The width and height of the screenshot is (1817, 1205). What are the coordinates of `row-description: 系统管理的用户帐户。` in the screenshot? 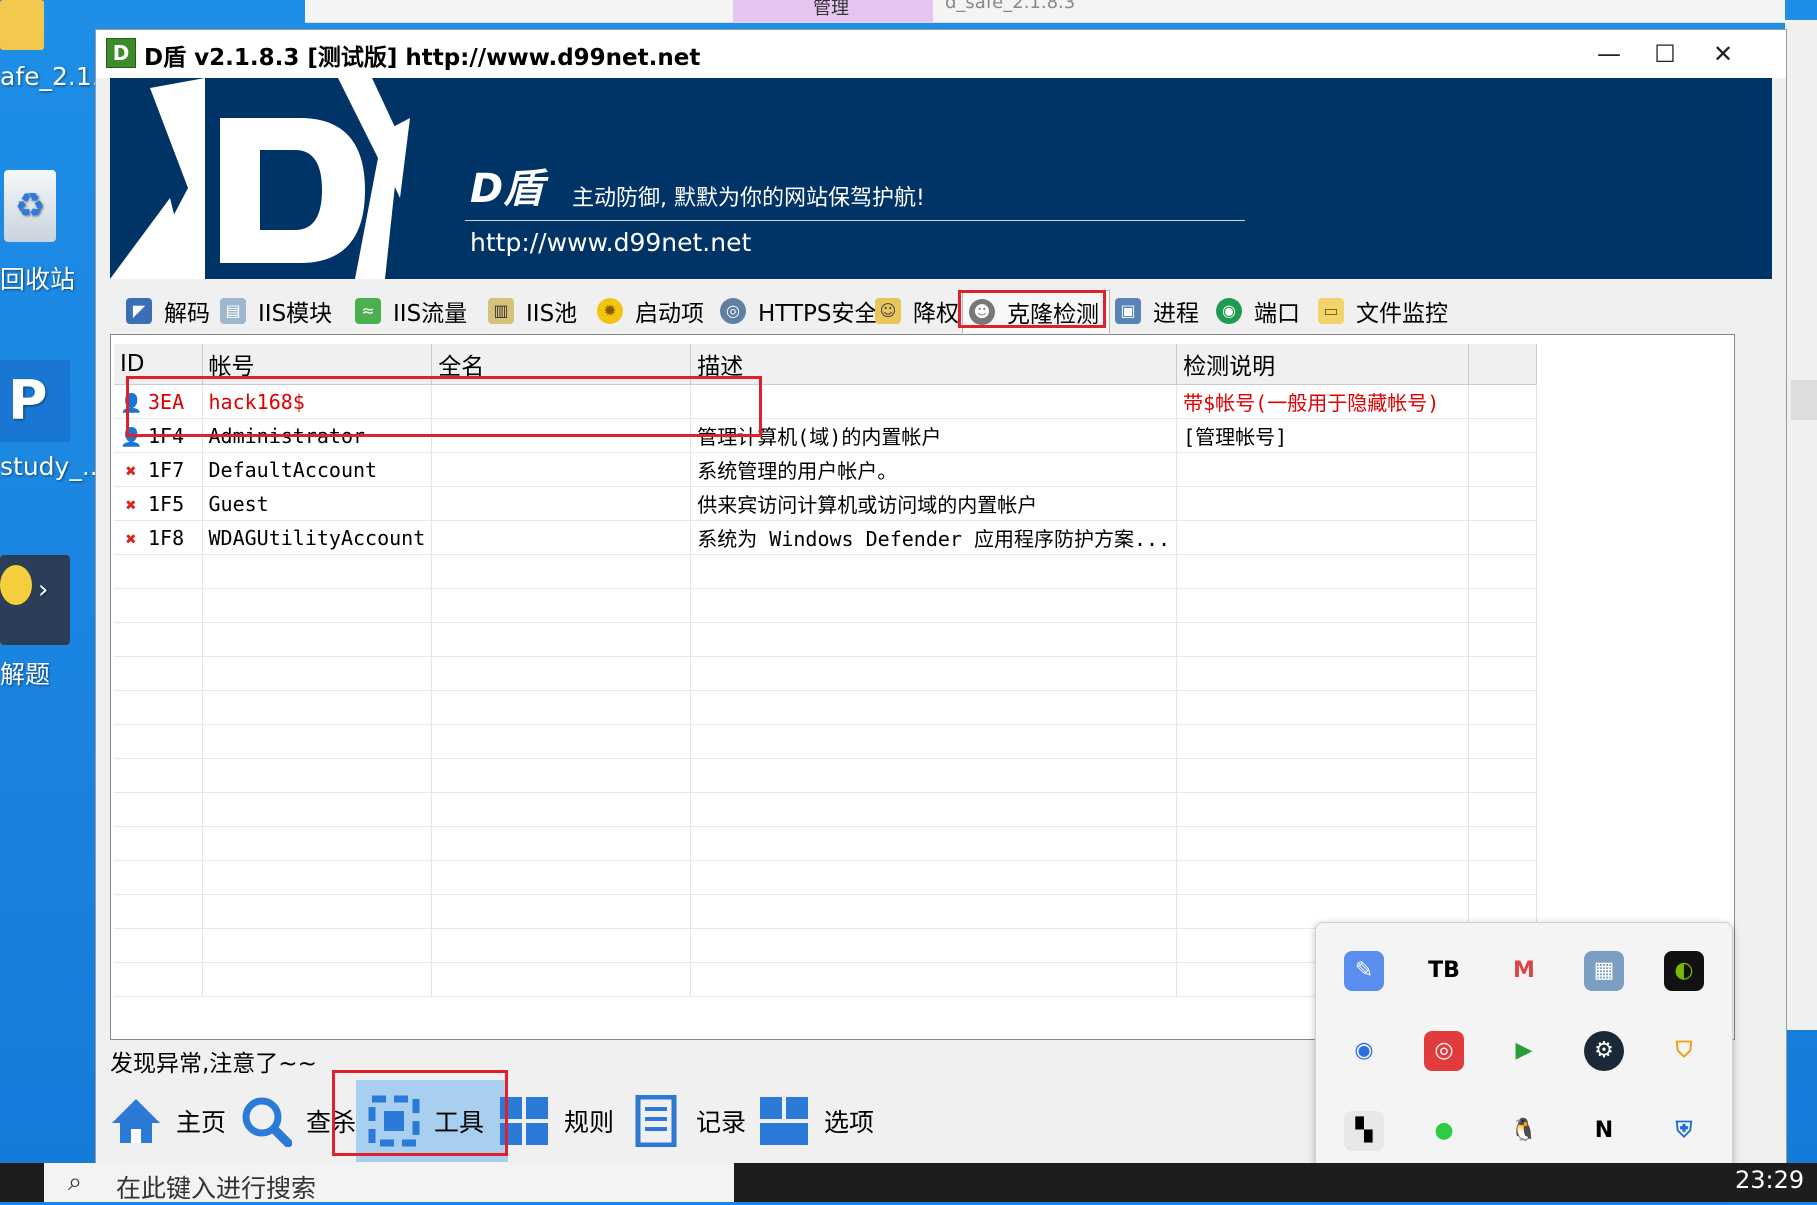 It's located at (934, 469).